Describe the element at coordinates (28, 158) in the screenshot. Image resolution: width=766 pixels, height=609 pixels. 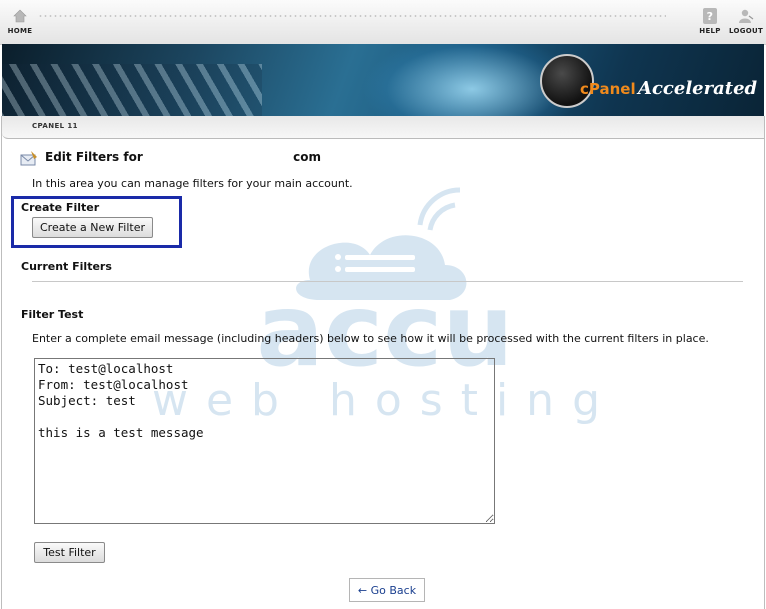
I see `email-filter-icon` at that location.